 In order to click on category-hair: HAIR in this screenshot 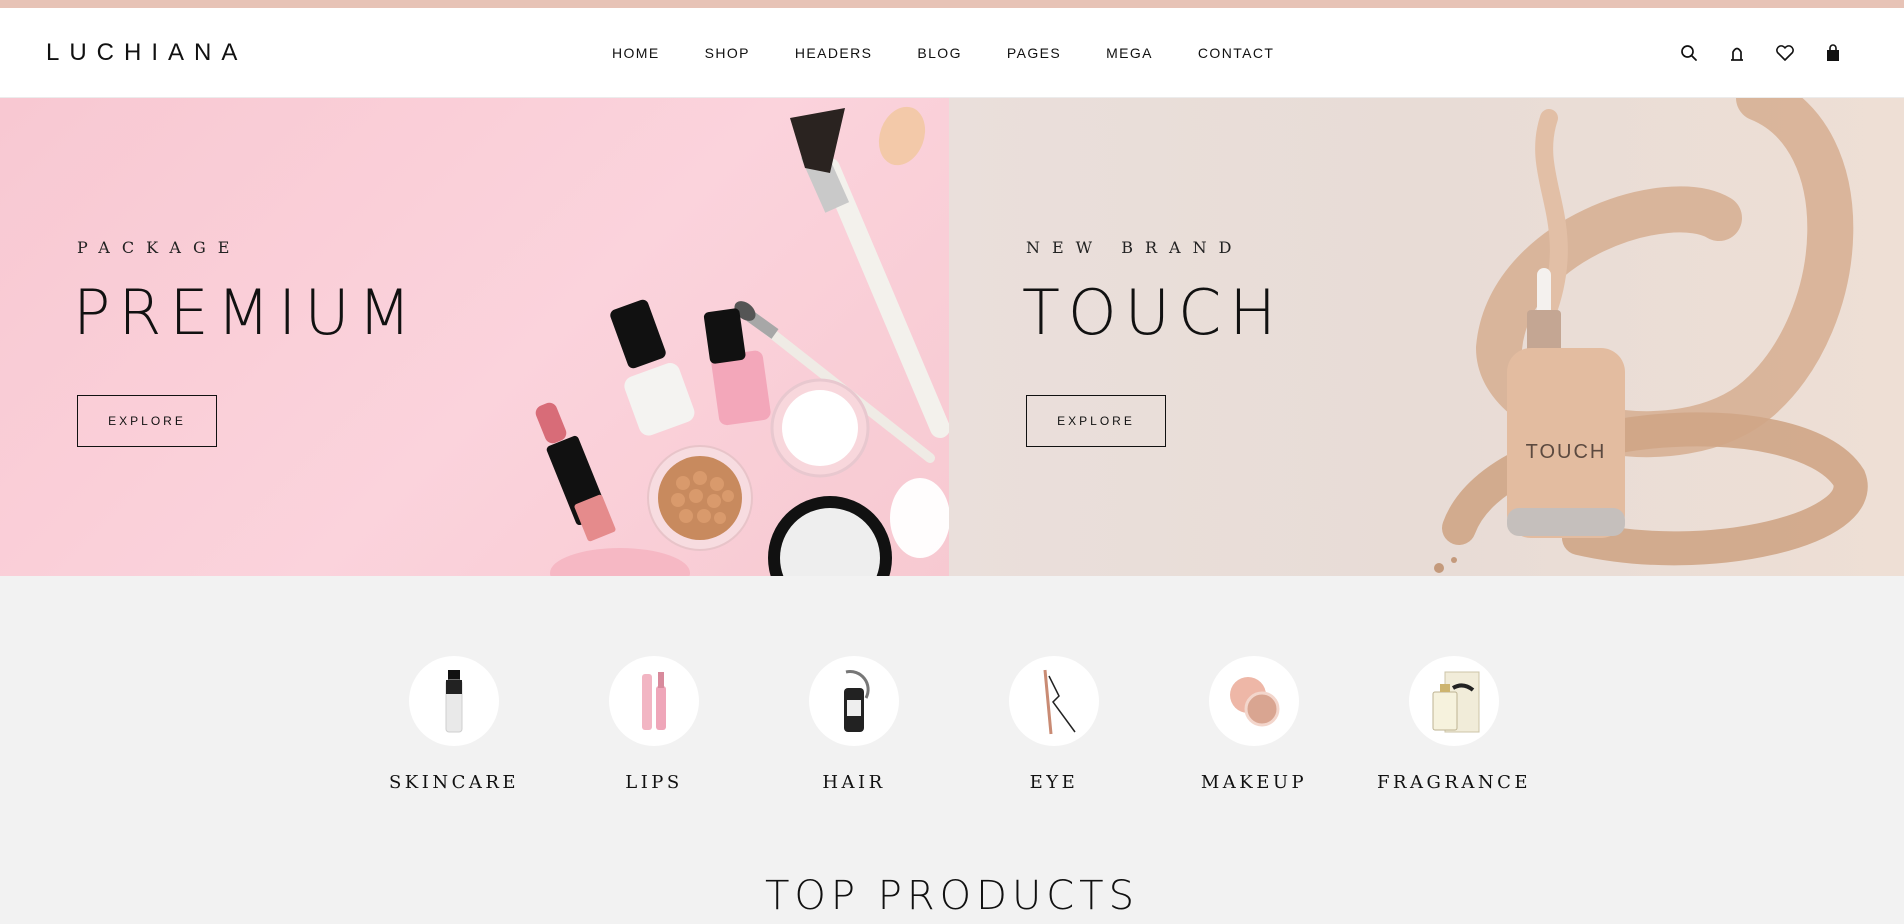, I will do `click(854, 724)`.